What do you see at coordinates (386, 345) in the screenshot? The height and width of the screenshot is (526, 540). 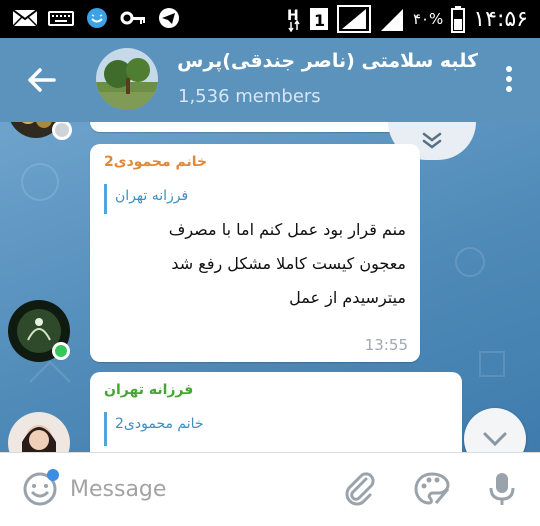 I see `message-time: 13:55` at bounding box center [386, 345].